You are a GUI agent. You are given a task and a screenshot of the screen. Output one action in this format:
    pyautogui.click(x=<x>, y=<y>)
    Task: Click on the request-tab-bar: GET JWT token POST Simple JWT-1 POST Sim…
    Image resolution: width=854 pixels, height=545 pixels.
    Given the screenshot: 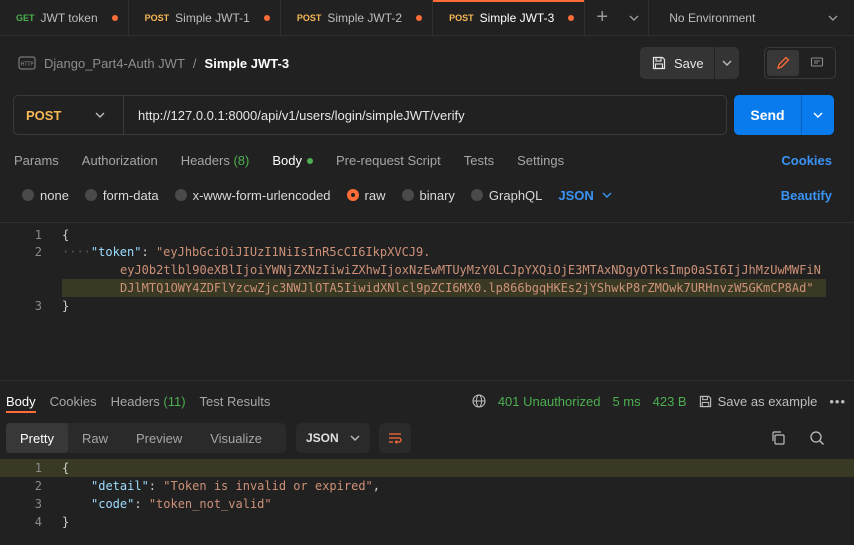 What is the action you would take?
    pyautogui.click(x=427, y=18)
    